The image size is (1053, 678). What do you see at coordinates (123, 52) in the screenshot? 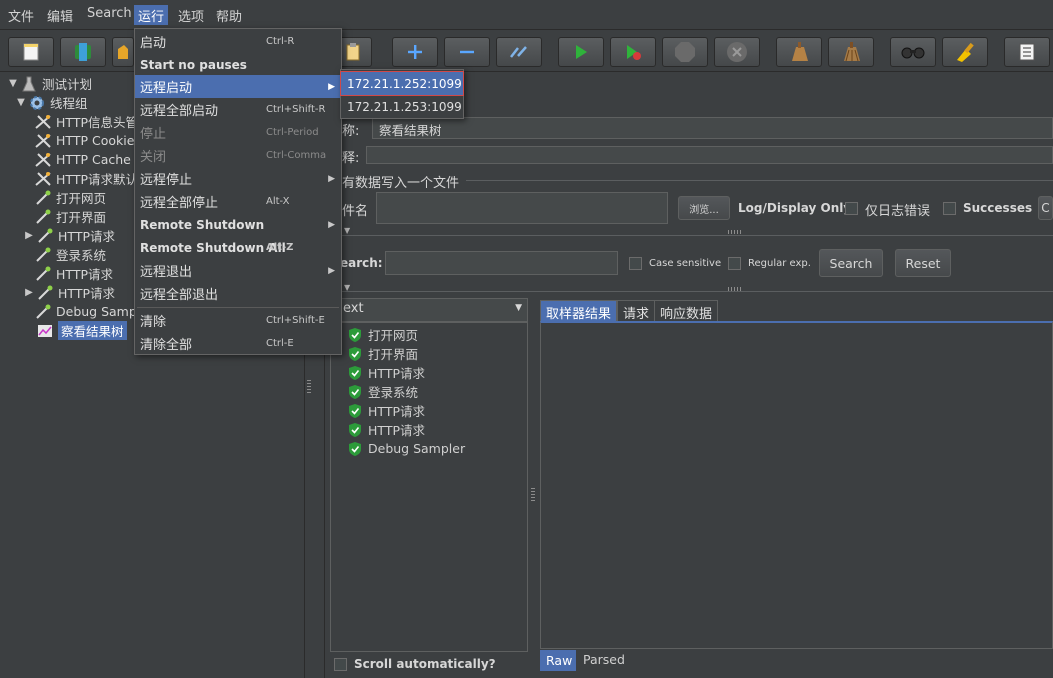
I see `open-button` at bounding box center [123, 52].